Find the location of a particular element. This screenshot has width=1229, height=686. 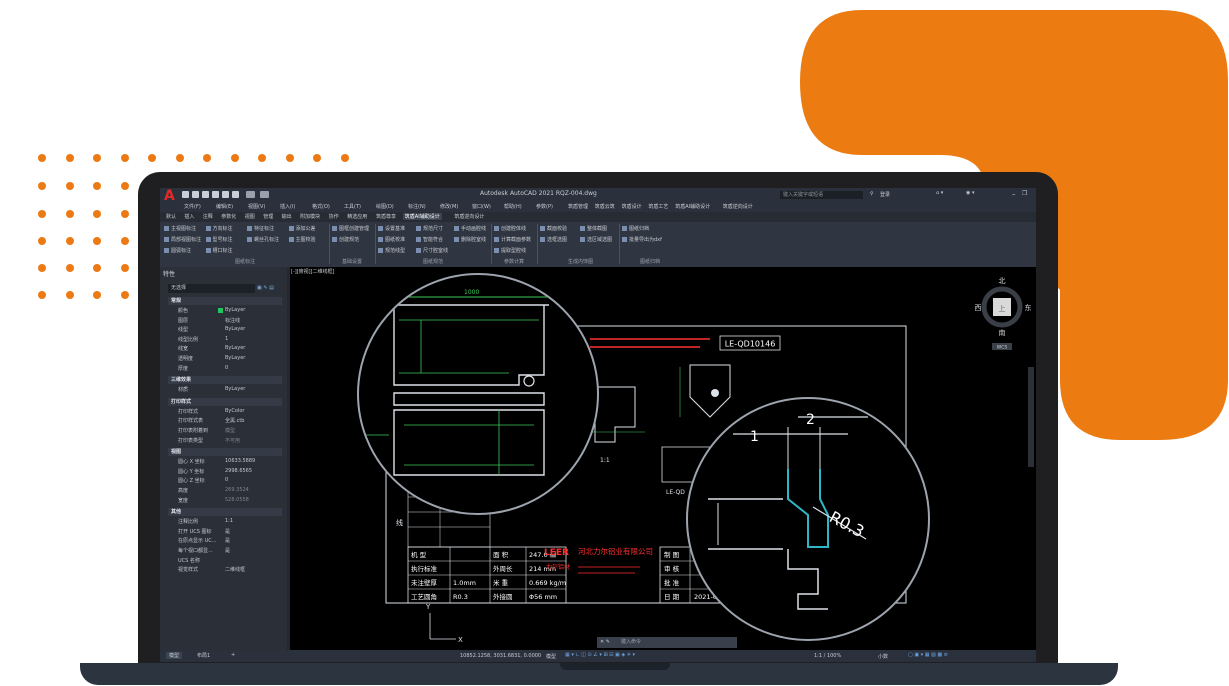

property-value: 模型 is located at coordinates (230, 430).